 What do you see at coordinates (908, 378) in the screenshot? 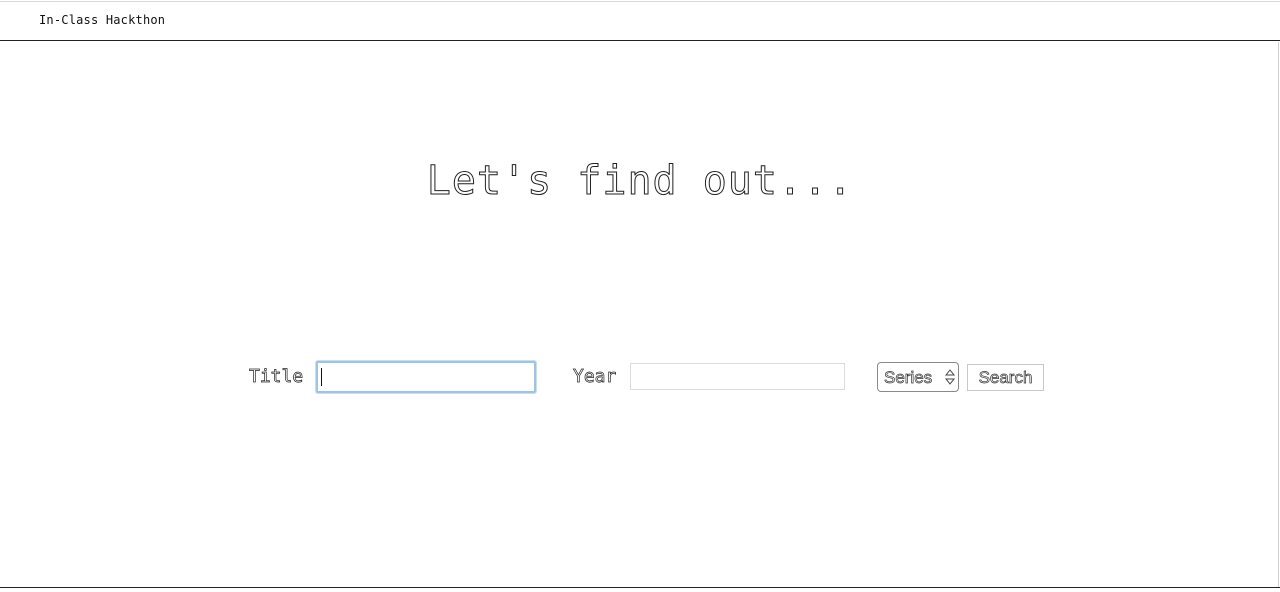
I see `type-select-value: Series` at bounding box center [908, 378].